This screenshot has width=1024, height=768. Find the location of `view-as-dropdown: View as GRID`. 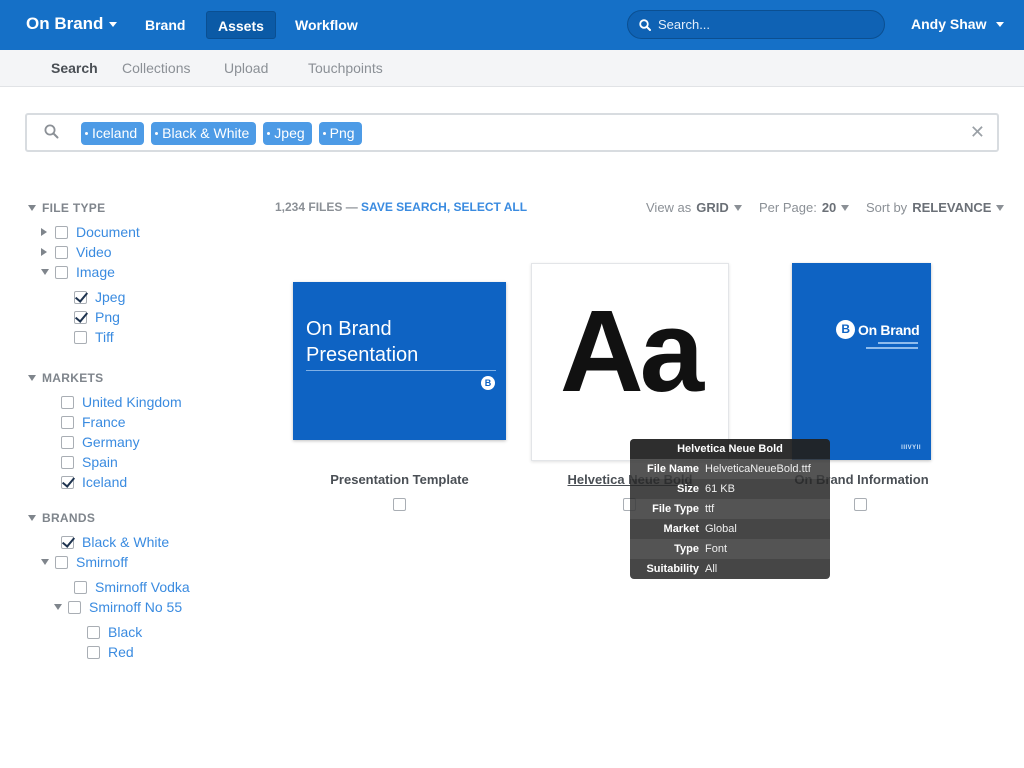

view-as-dropdown: View as GRID is located at coordinates (694, 207).